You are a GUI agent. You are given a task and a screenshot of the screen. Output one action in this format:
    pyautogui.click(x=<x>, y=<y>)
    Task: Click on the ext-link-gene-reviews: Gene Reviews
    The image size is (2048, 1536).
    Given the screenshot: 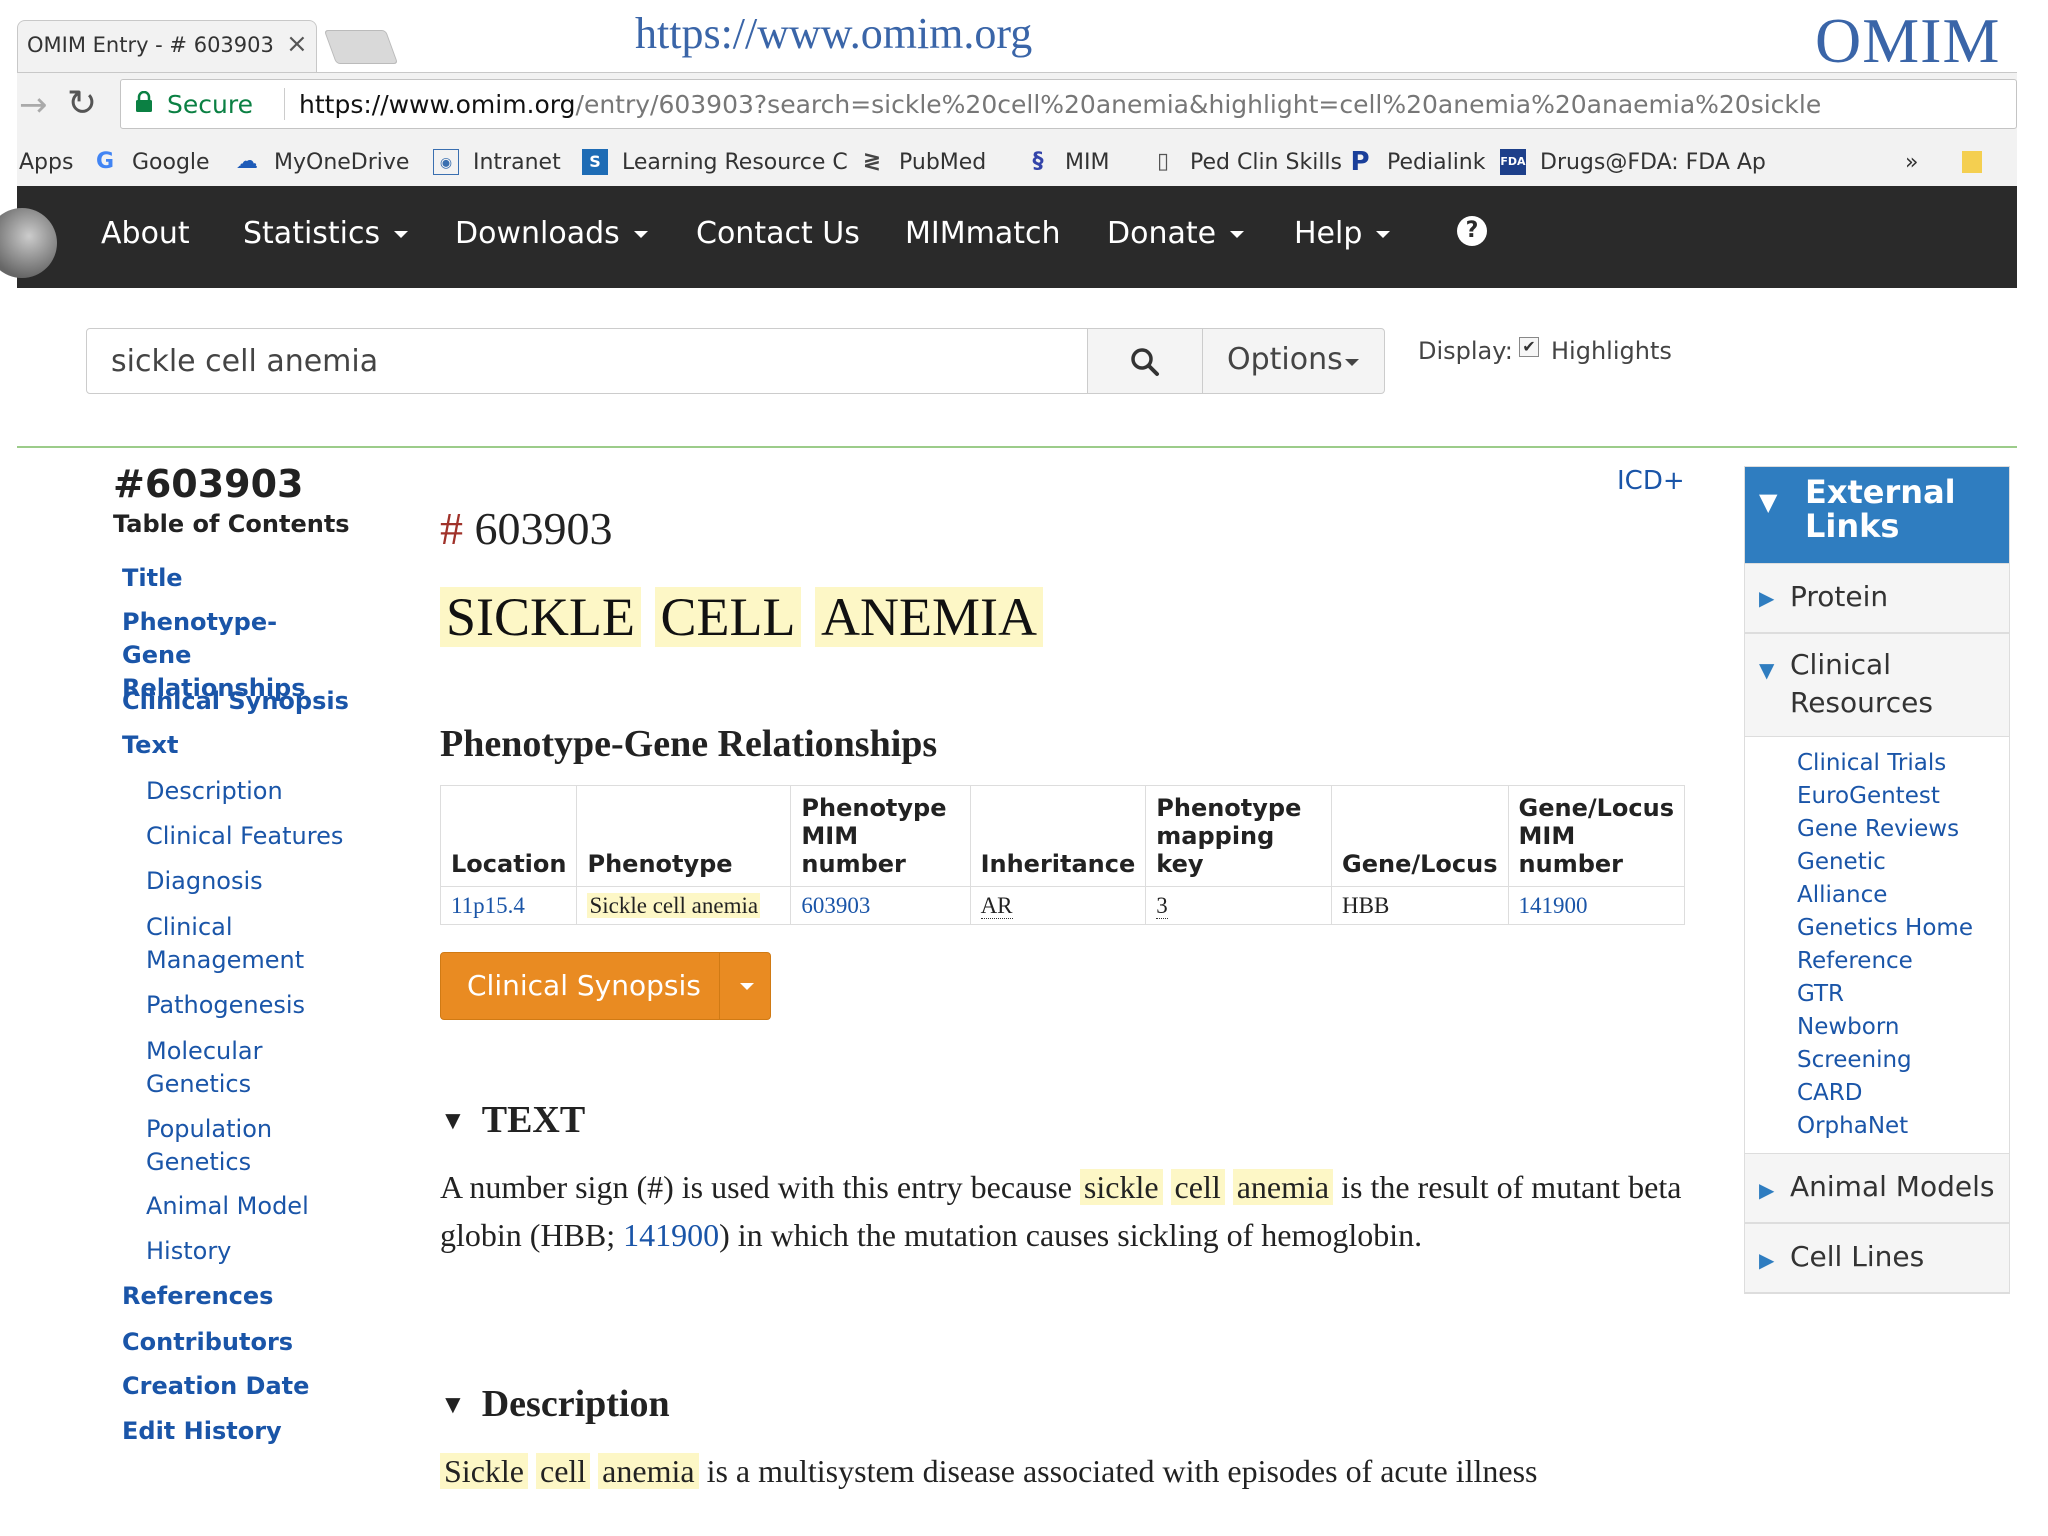 What is the action you would take?
    pyautogui.click(x=1903, y=829)
    